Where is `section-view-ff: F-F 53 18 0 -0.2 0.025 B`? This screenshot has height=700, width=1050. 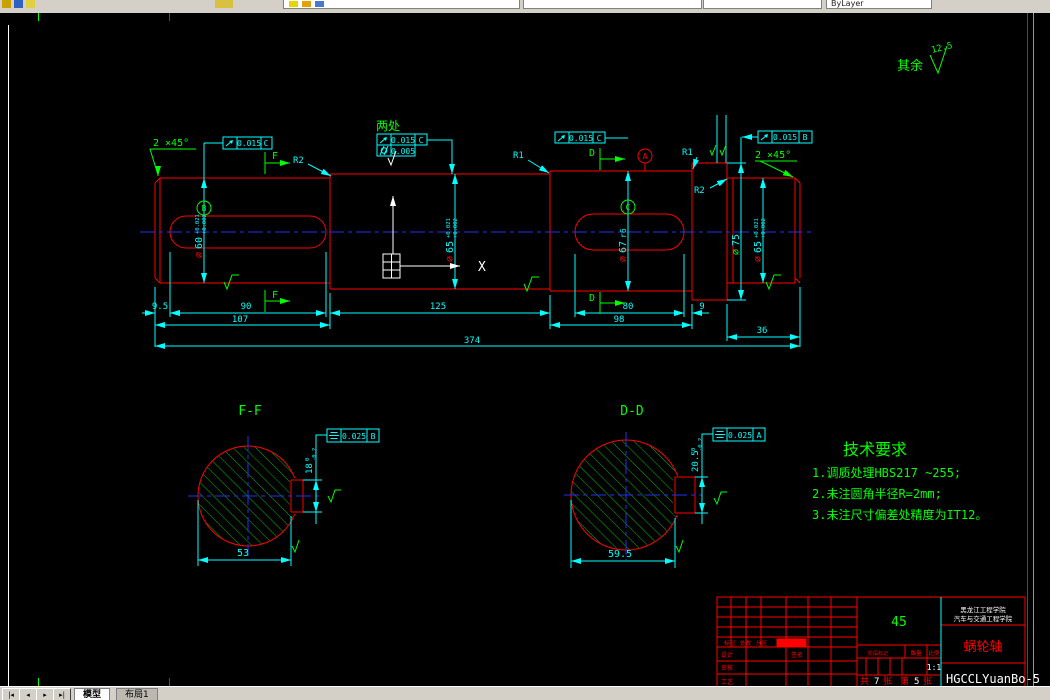 section-view-ff: F-F 53 18 0 -0.2 0.025 B is located at coordinates (284, 485).